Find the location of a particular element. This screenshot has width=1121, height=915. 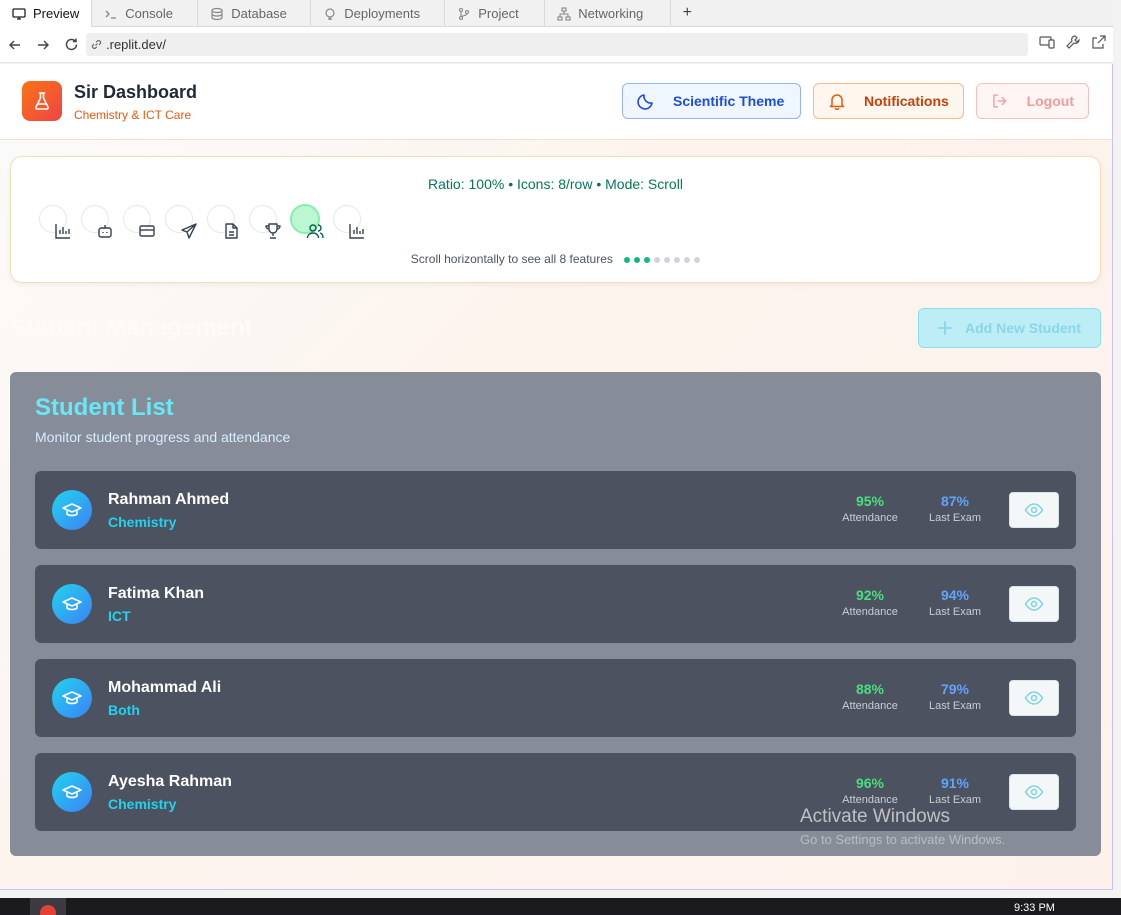

back-button is located at coordinates (15, 45).